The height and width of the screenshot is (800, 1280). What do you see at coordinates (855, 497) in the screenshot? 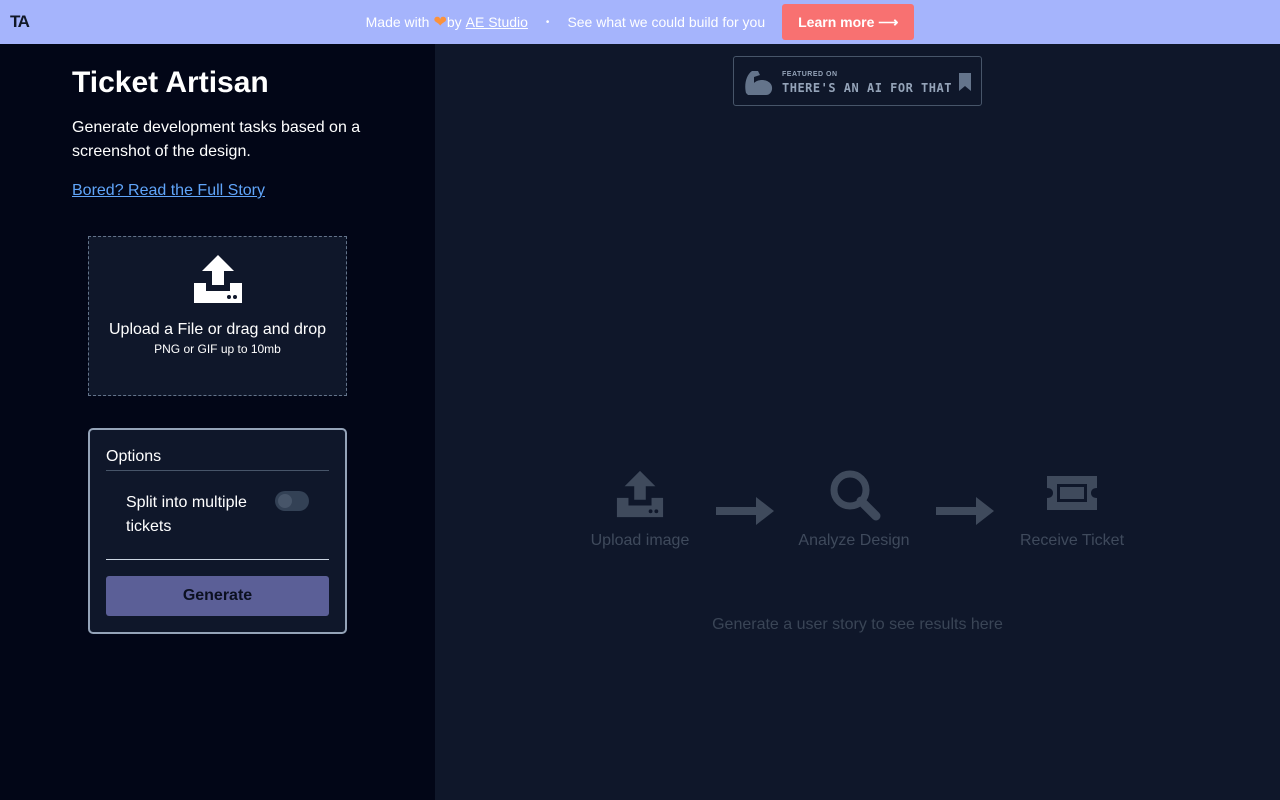
I see `magnifier-icon` at bounding box center [855, 497].